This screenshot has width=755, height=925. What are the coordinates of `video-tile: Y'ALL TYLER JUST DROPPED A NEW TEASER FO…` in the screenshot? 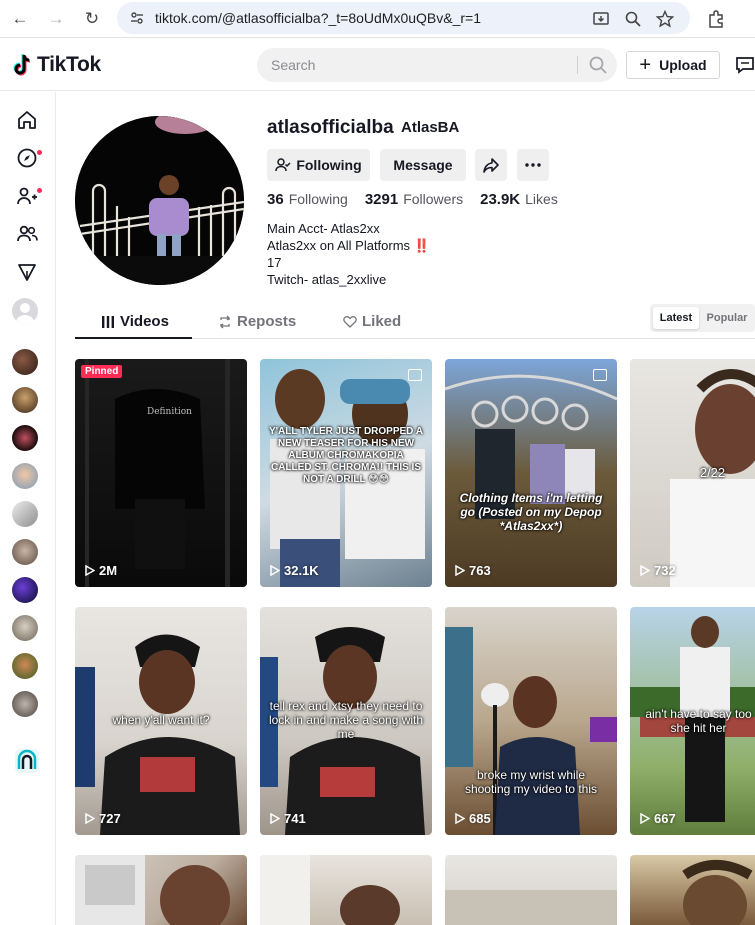 It's located at (346, 473).